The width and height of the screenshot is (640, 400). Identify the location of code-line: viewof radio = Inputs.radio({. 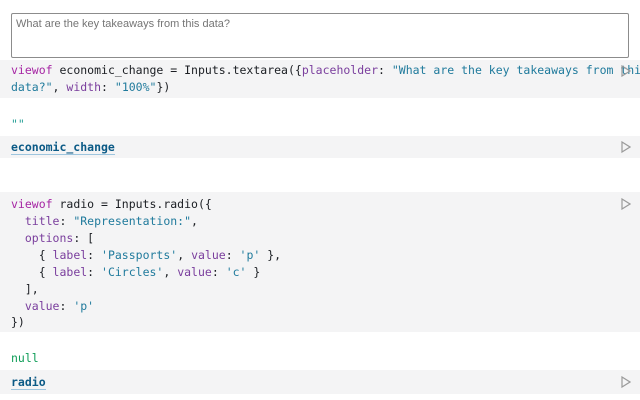
(111, 204).